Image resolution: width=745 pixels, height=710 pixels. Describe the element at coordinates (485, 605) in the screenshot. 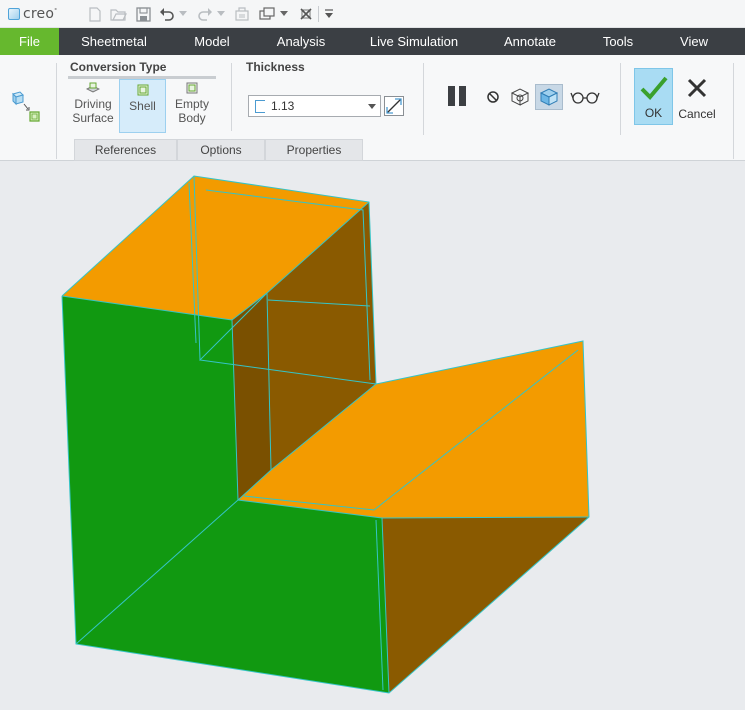

I see `model-front-right-face` at that location.